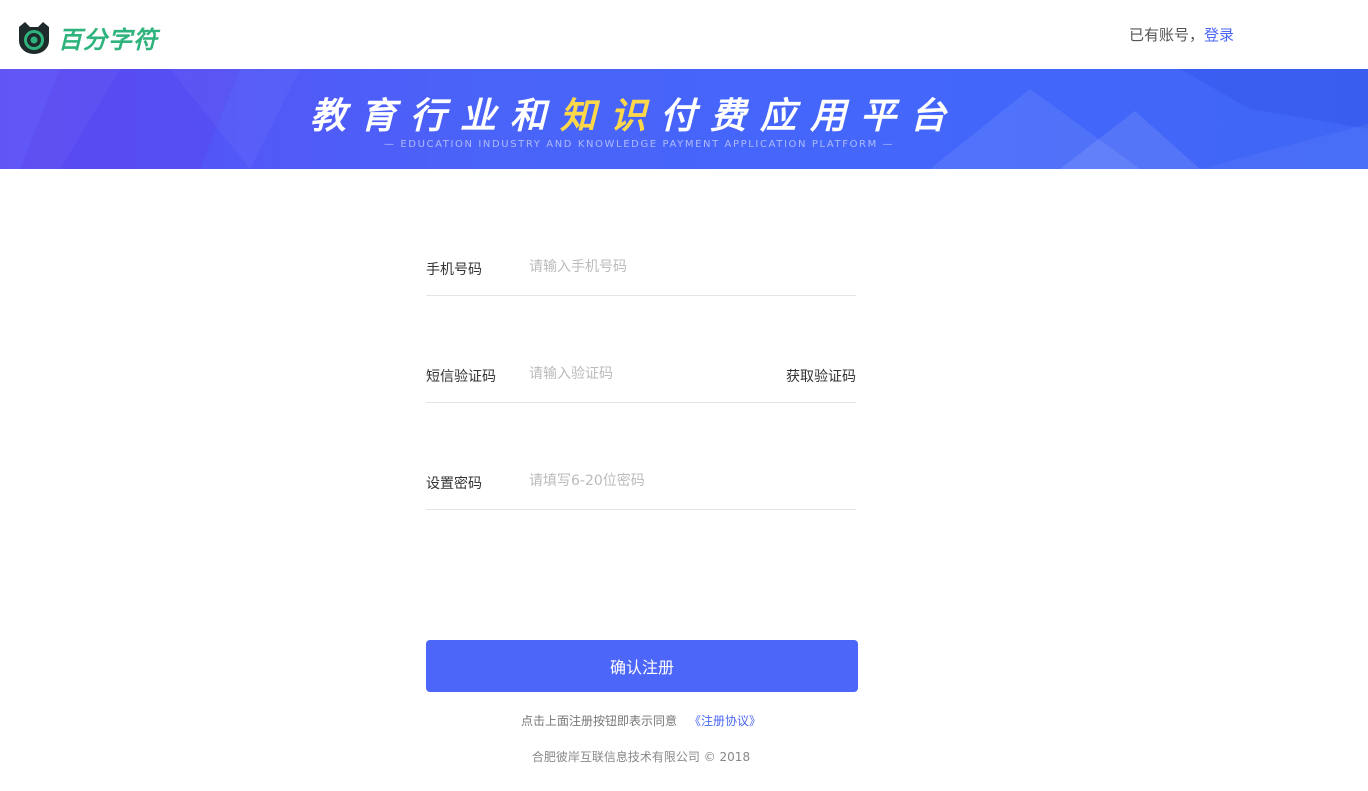 The width and height of the screenshot is (1368, 791). Describe the element at coordinates (598, 721) in the screenshot. I see `agreement-text: 点击上面注册按钮即表示同意` at that location.